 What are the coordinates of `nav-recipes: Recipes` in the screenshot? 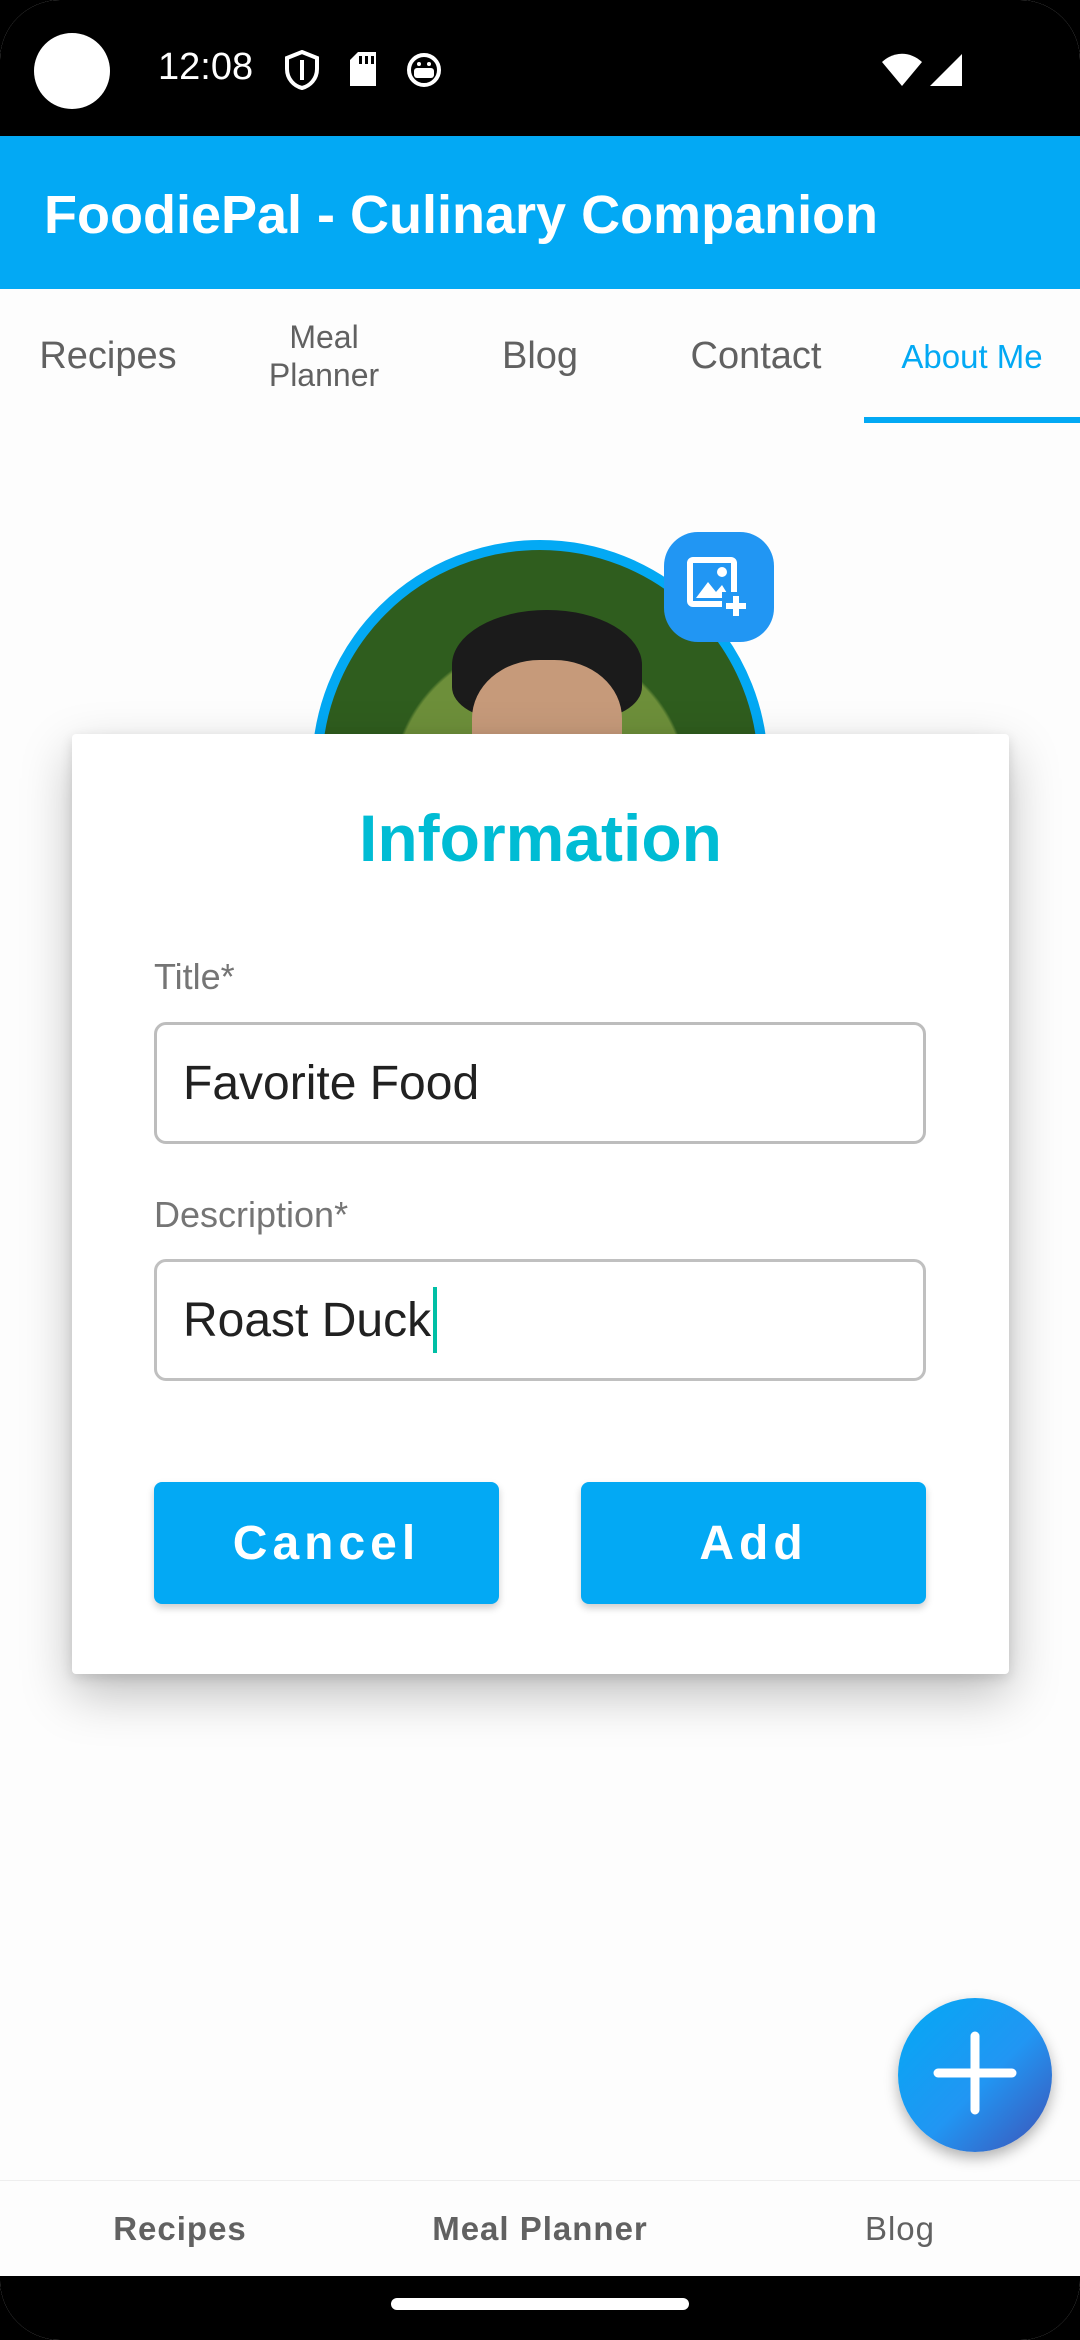 It's located at (180, 2229).